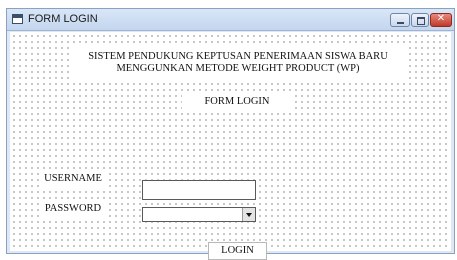 The width and height of the screenshot is (457, 260). Describe the element at coordinates (237, 102) in the screenshot. I see `form-title: FORM LOGIN` at that location.